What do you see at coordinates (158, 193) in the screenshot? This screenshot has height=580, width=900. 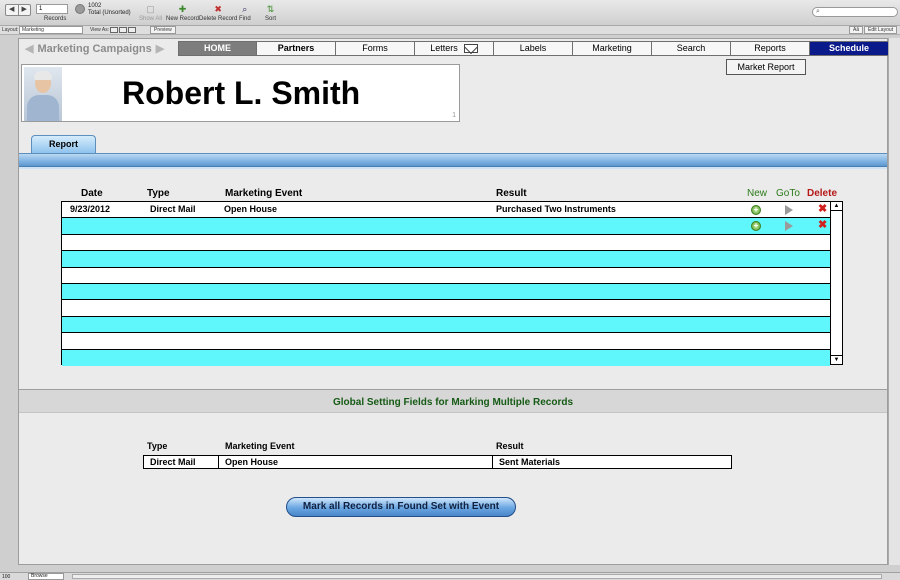 I see `header-type: Type` at bounding box center [158, 193].